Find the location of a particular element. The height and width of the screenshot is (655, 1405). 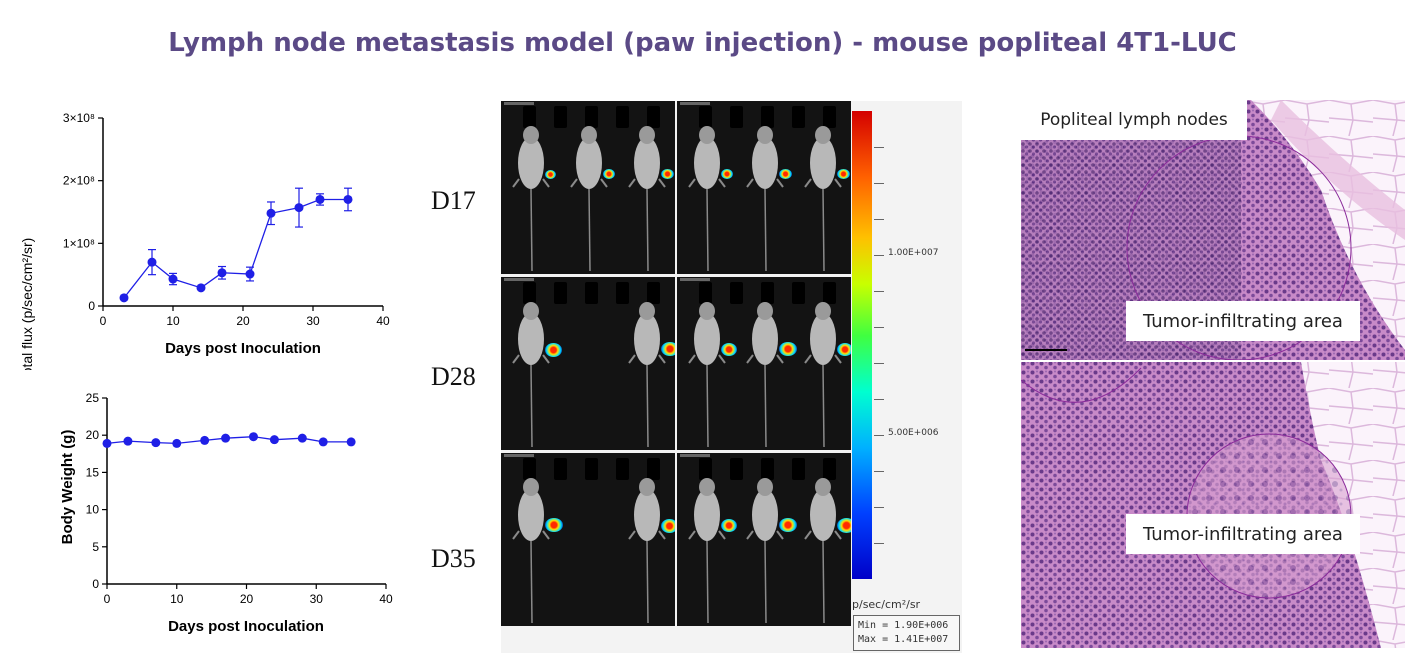

series-line is located at coordinates (235, 248).